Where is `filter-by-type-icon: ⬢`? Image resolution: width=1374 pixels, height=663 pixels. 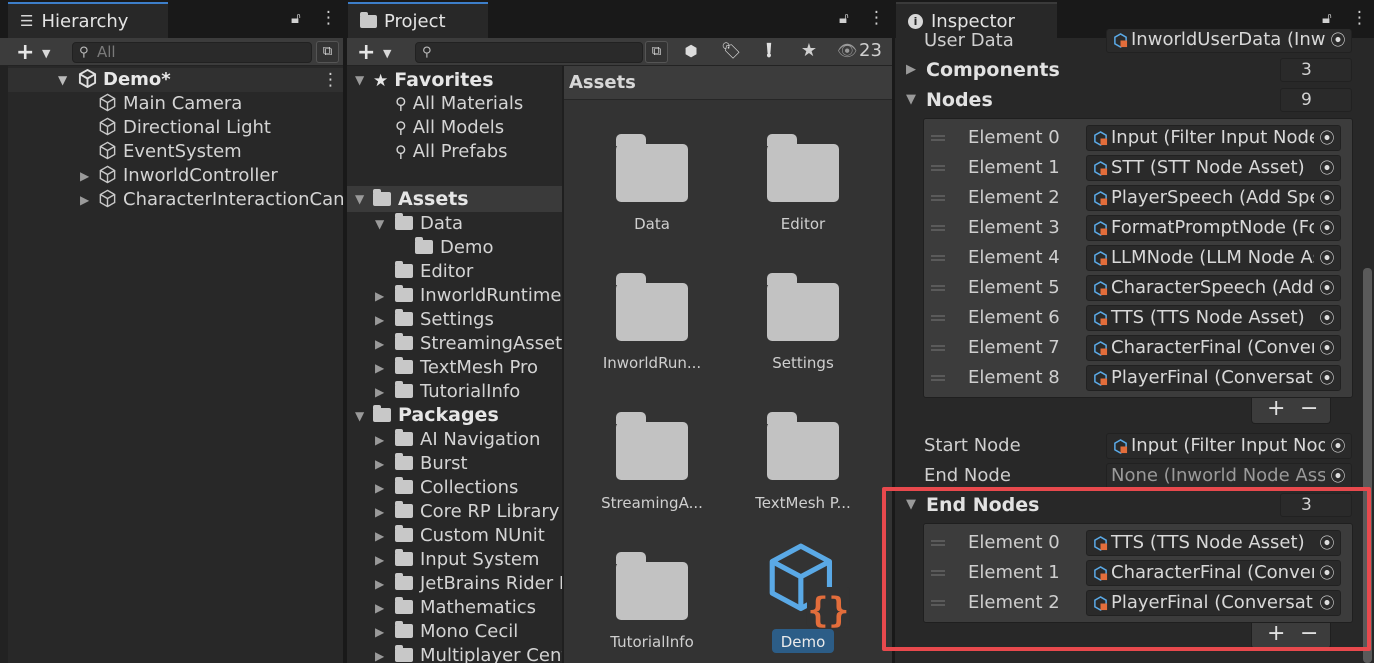 filter-by-type-icon: ⬢ is located at coordinates (691, 52).